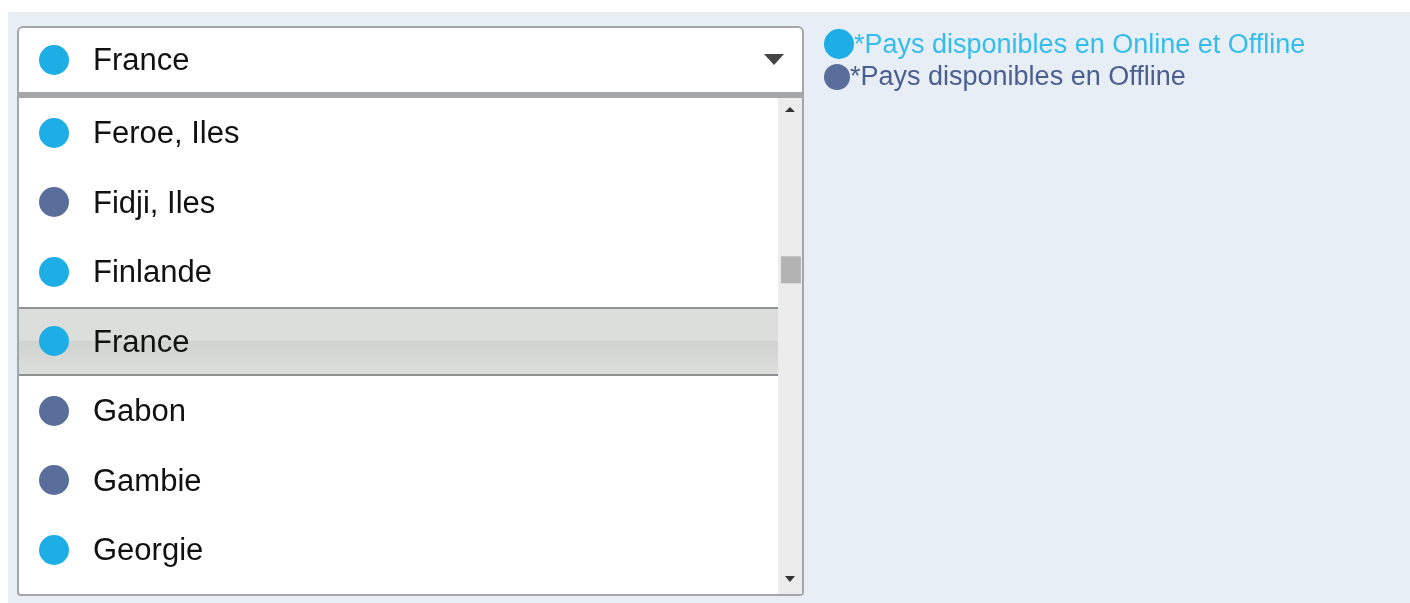 This screenshot has height=603, width=1410. What do you see at coordinates (398, 272) in the screenshot?
I see `dropdown-item: Finlande` at bounding box center [398, 272].